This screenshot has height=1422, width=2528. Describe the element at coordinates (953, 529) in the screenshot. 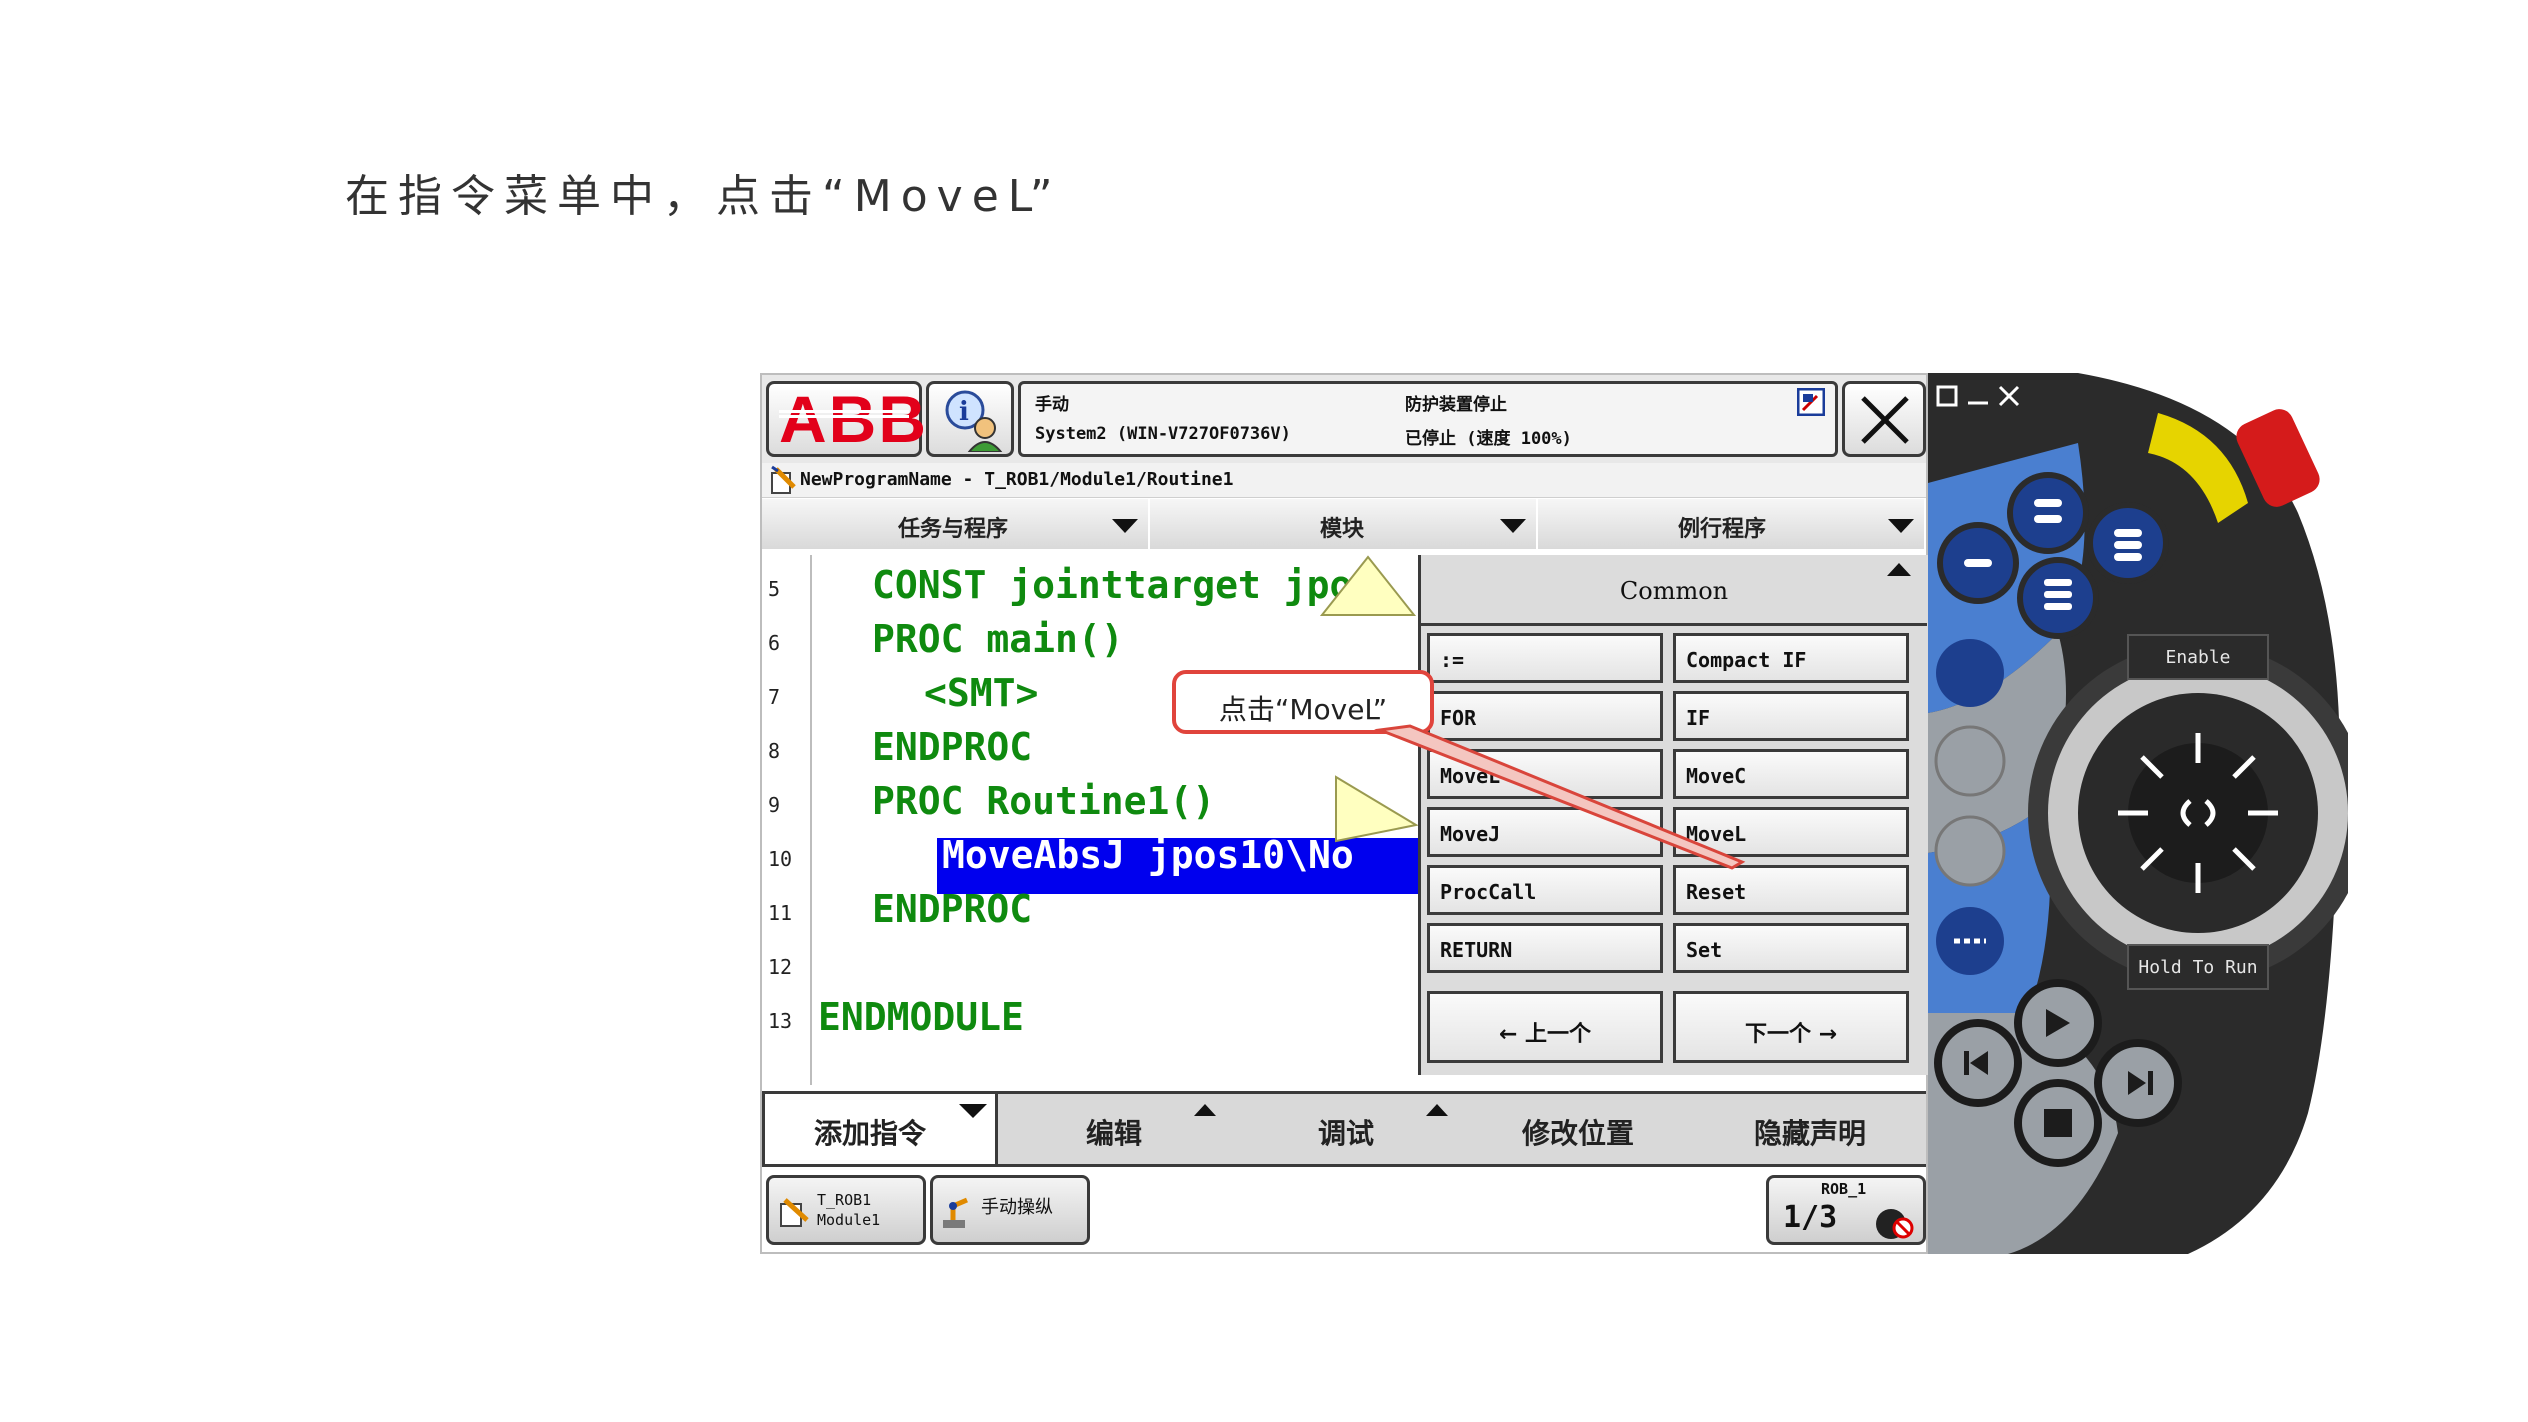

I see `tab-label: 任务与程序` at that location.